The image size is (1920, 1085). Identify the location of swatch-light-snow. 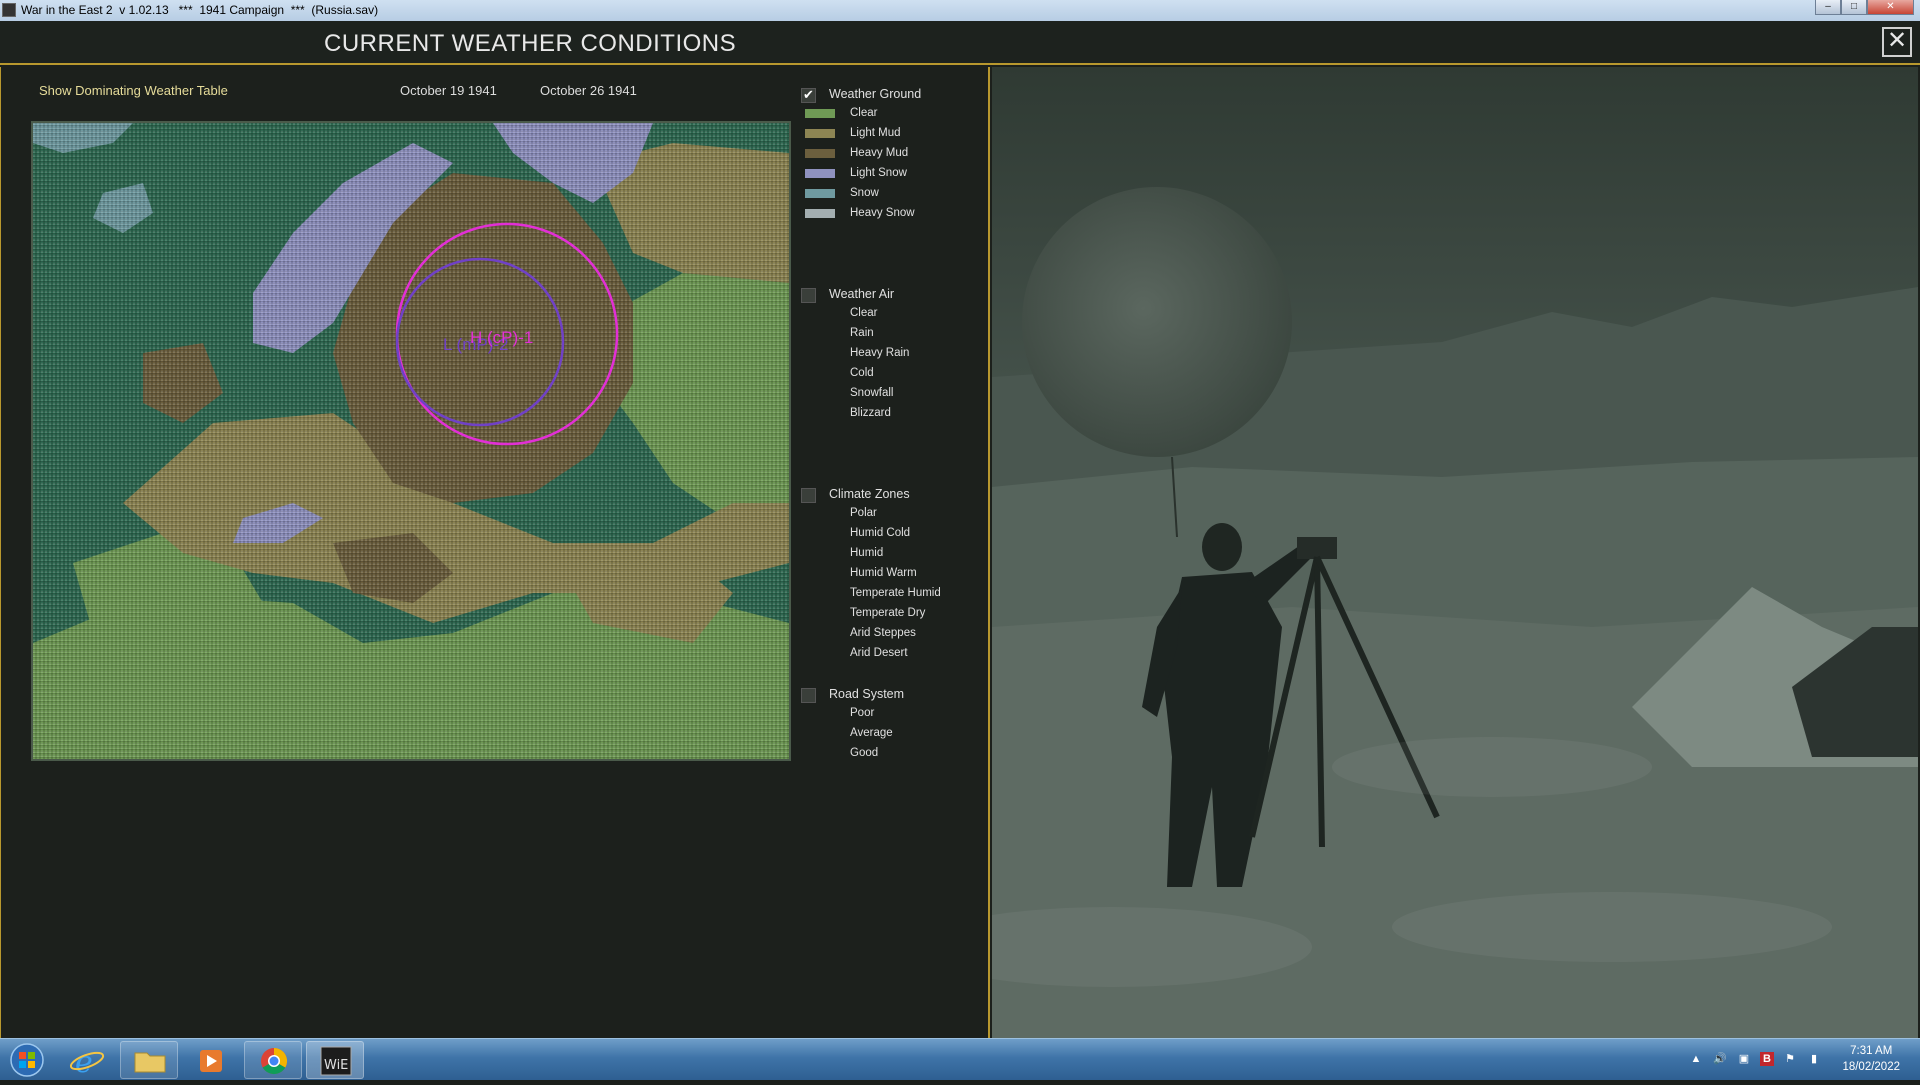
(820, 173).